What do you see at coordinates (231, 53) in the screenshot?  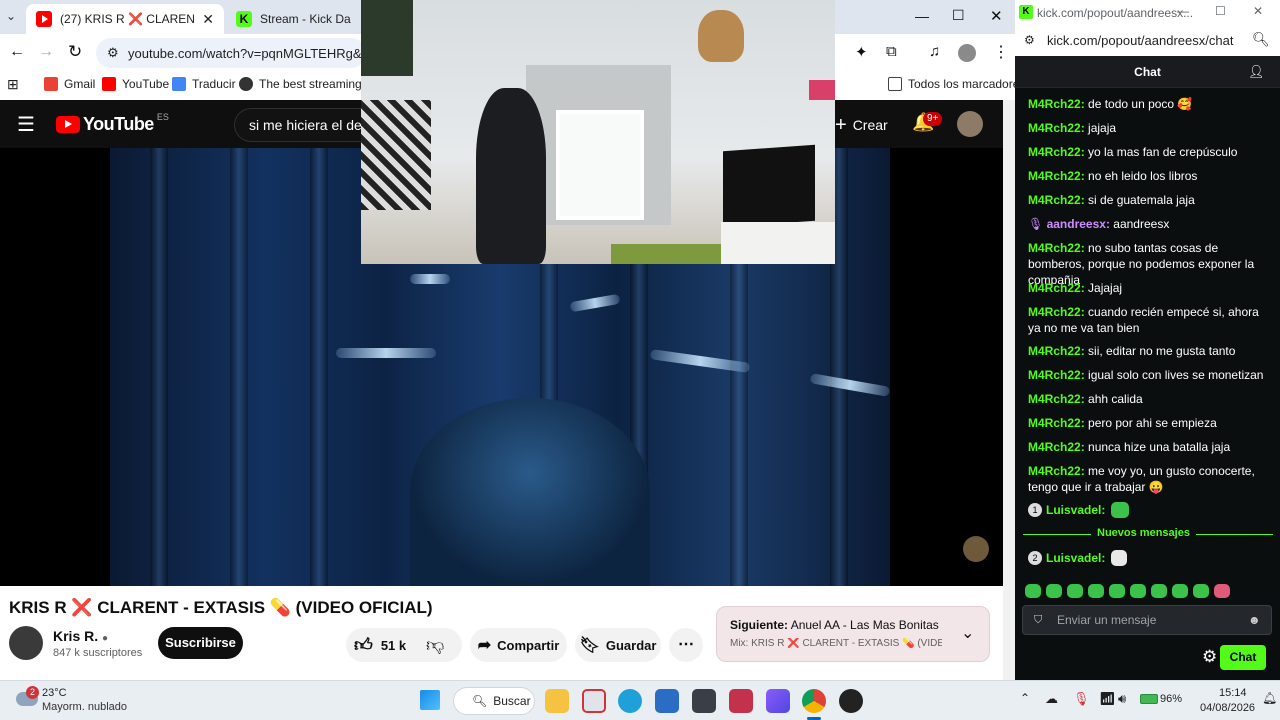 I see `address-bar: ⚙ youtube.com/watch?v=pqnMGLTEHRg&list=R` at bounding box center [231, 53].